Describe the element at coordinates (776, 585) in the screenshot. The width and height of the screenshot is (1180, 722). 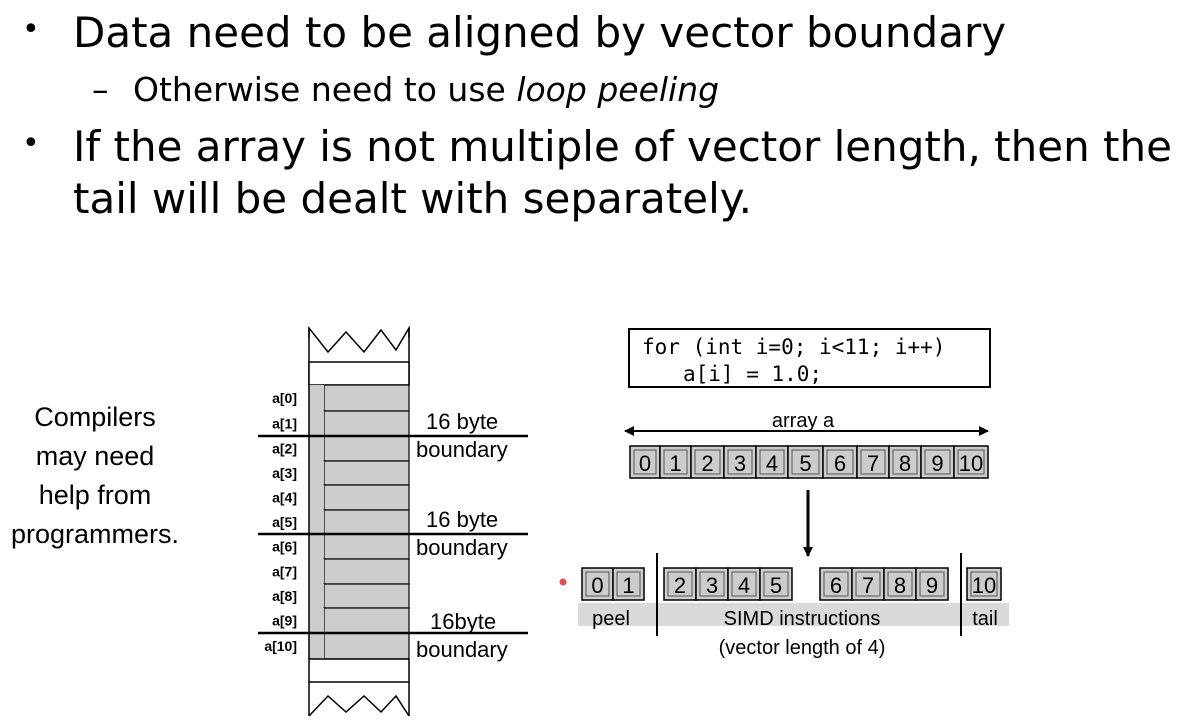
I see `split-cell-label: 5` at that location.